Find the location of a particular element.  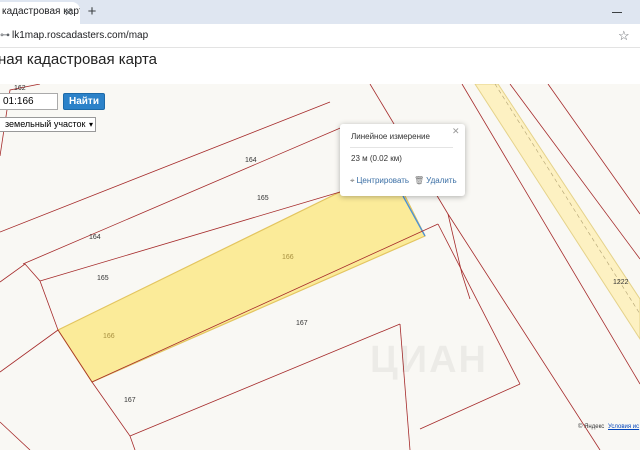

delete-label: Удалить is located at coordinates (441, 180).